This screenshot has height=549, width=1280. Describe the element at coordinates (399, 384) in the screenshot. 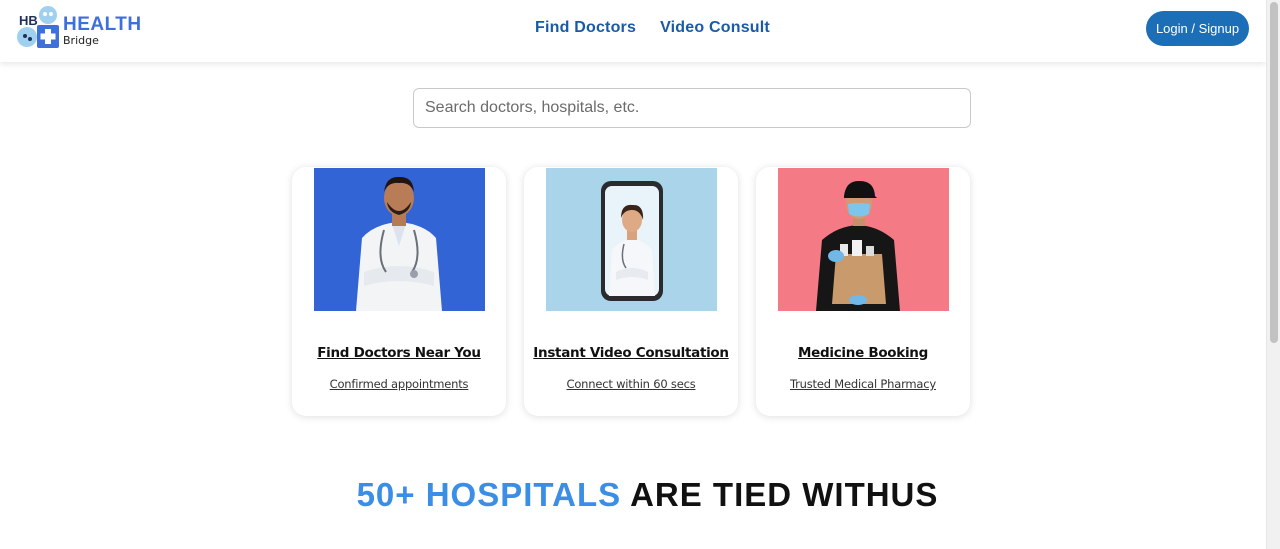

I see `card-subtitle: Confirmed appointments` at that location.